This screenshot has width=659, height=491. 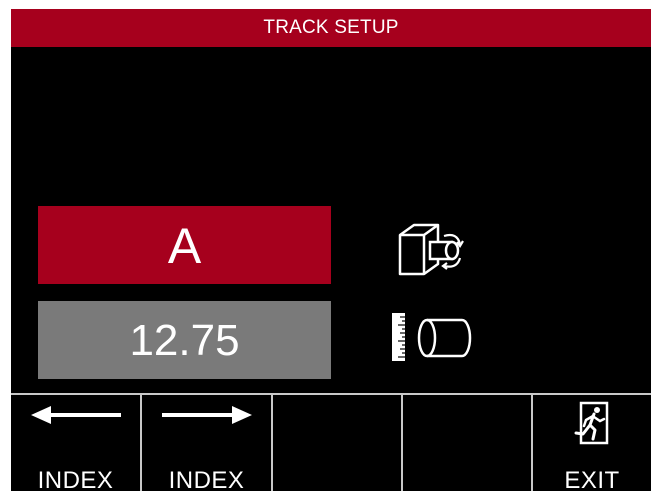 What do you see at coordinates (431, 249) in the screenshot?
I see `rotate-track-icon` at bounding box center [431, 249].